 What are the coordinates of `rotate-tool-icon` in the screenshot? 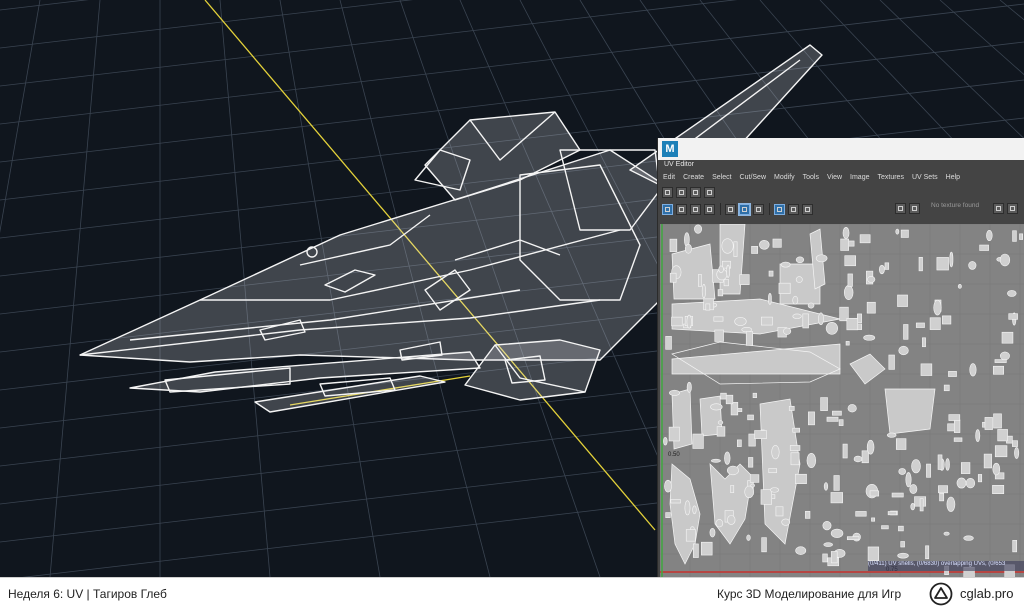 It's located at (681, 192).